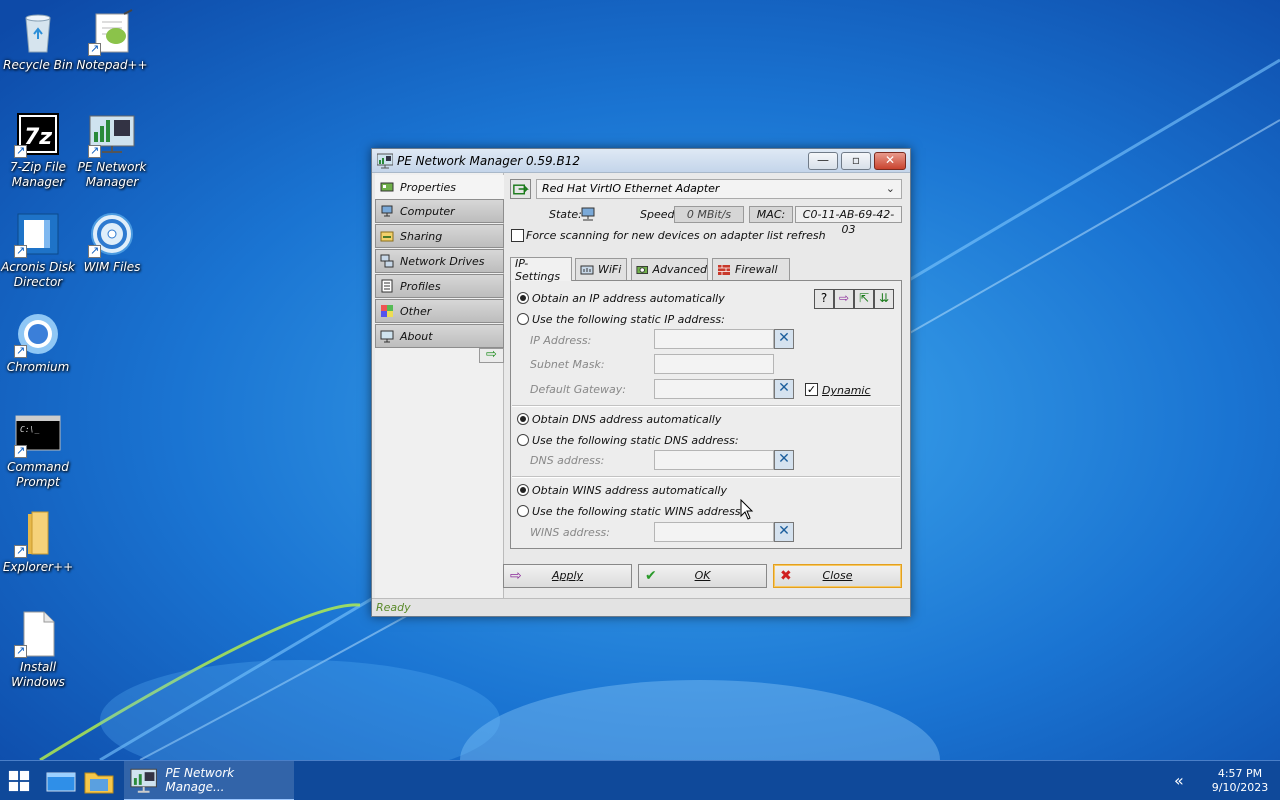  Describe the element at coordinates (112, 150) in the screenshot. I see `desktop-icon-pe-network-manager: PE Network Manager` at that location.